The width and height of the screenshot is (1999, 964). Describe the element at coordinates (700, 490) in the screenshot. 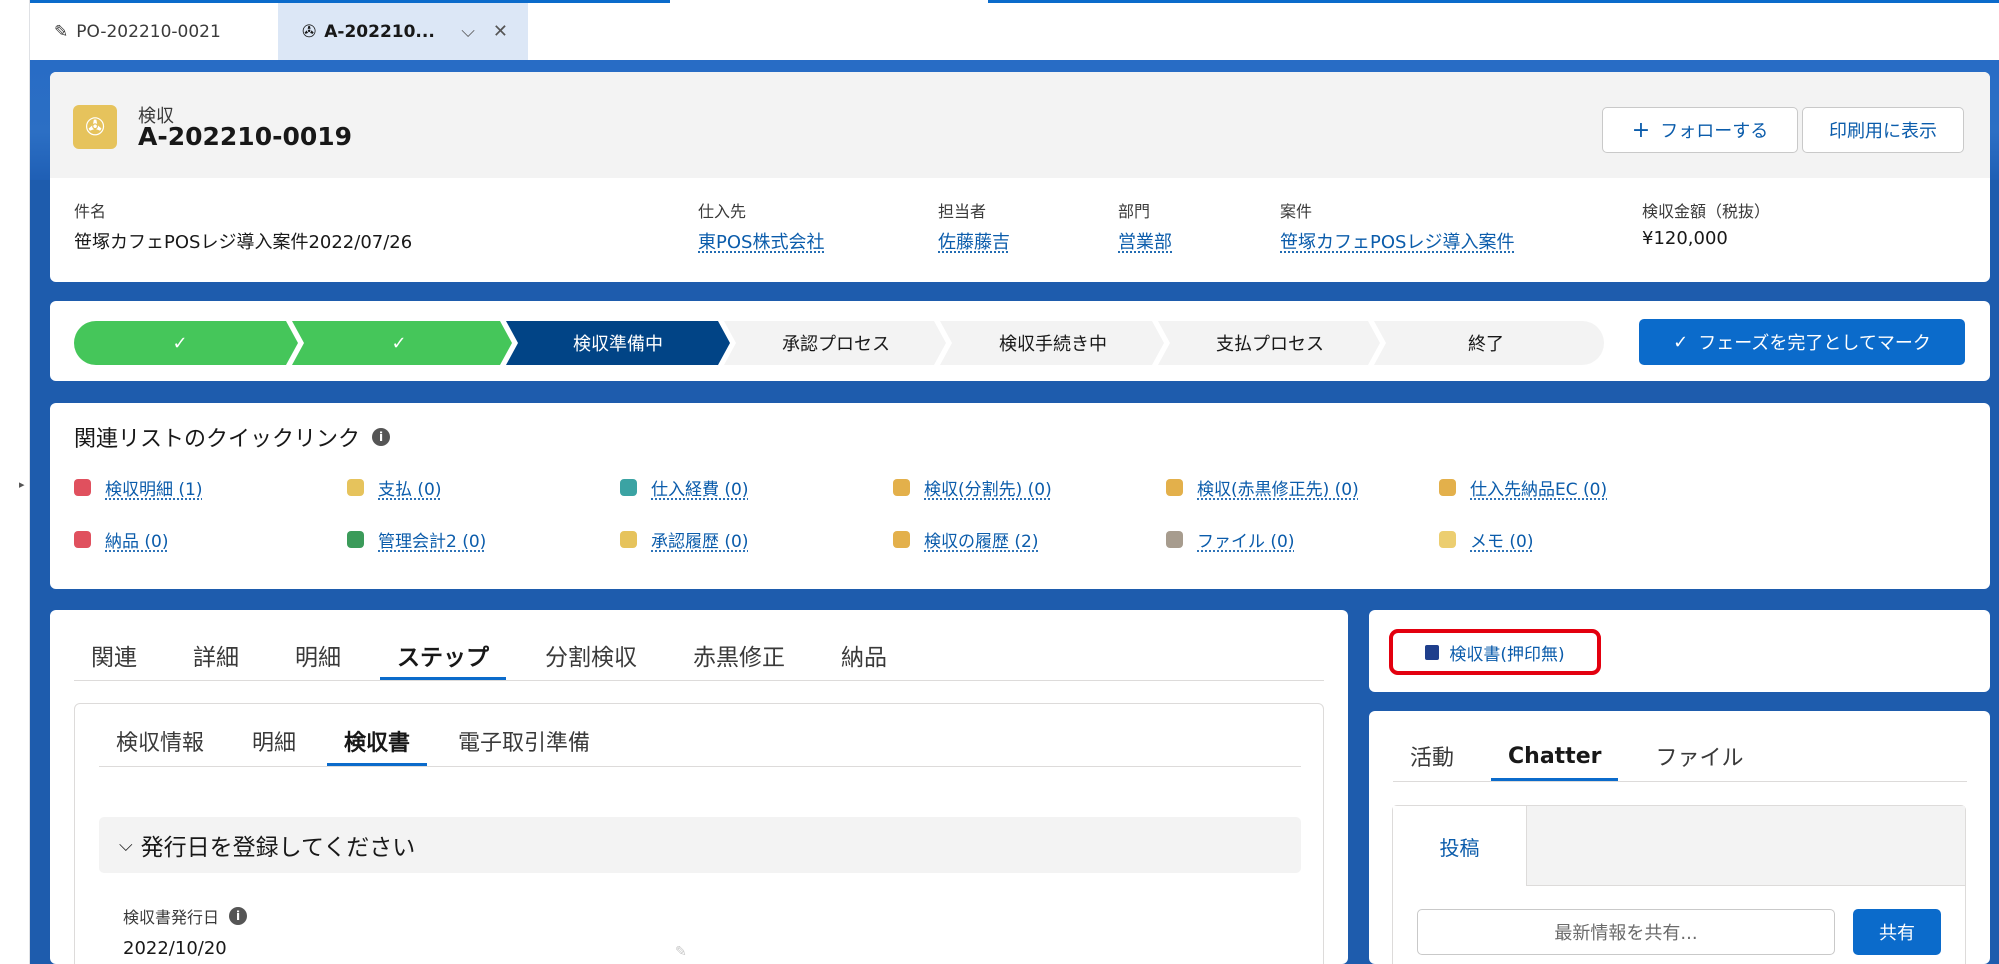

I see `quick-link-label: 仕入経費 (0)` at that location.